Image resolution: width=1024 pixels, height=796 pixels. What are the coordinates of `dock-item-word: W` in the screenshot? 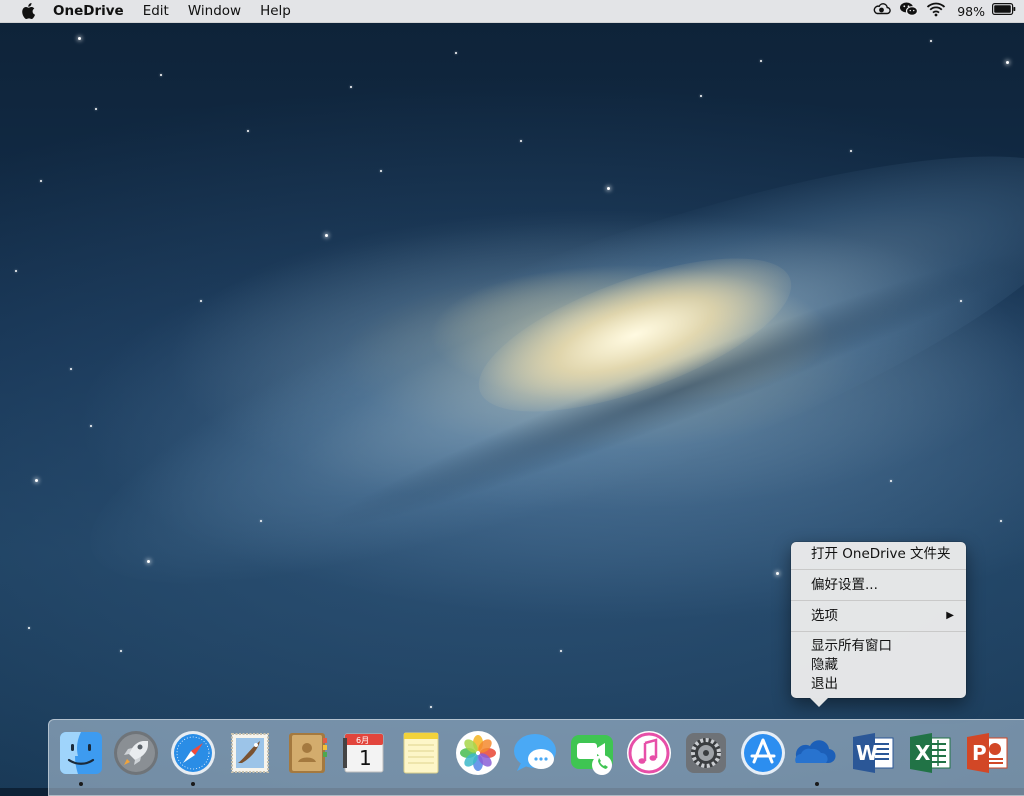 It's located at (873, 753).